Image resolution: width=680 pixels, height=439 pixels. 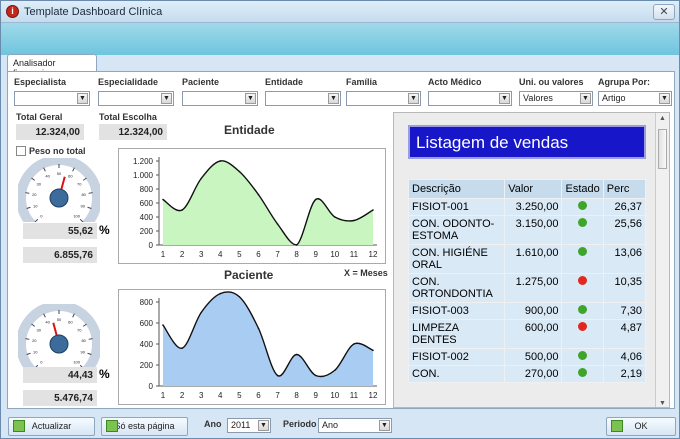 I want to click on especialista-label: Especialista, so click(x=40, y=82).